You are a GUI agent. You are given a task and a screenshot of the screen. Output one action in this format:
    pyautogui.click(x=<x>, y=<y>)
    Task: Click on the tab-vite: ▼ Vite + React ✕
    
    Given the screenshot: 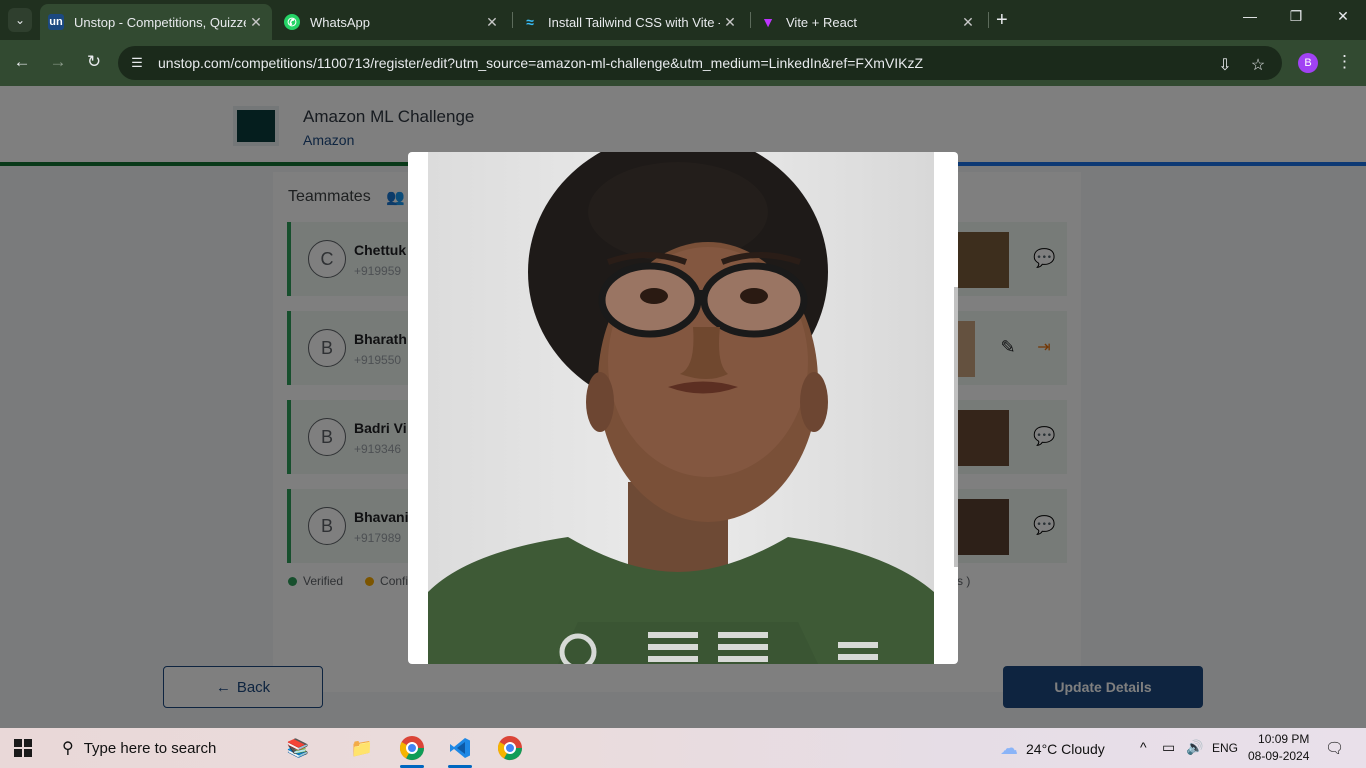 What is the action you would take?
    pyautogui.click(x=868, y=22)
    